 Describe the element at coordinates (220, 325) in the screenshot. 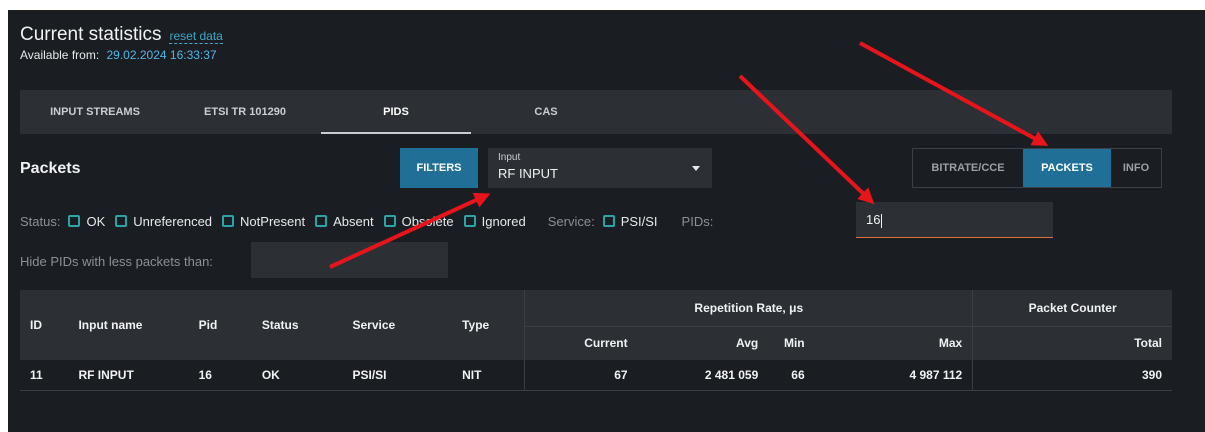

I see `col-pid: Pid` at that location.